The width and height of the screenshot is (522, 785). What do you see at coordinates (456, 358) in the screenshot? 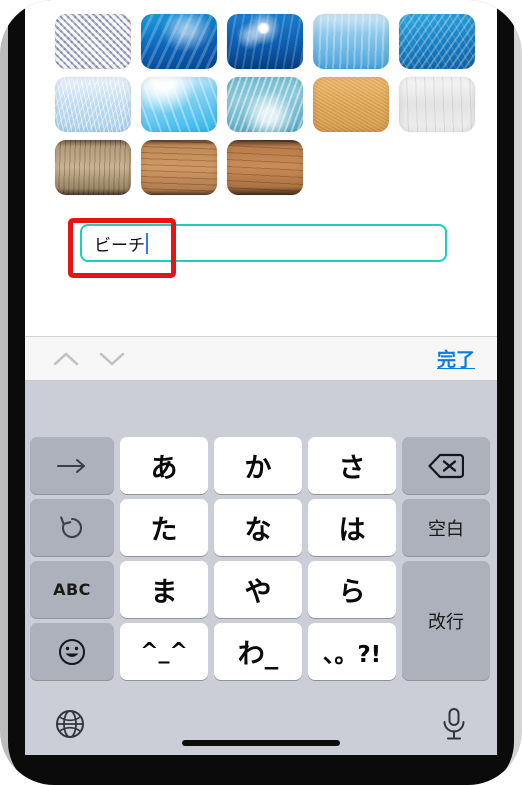
I see `done-button: 完了` at bounding box center [456, 358].